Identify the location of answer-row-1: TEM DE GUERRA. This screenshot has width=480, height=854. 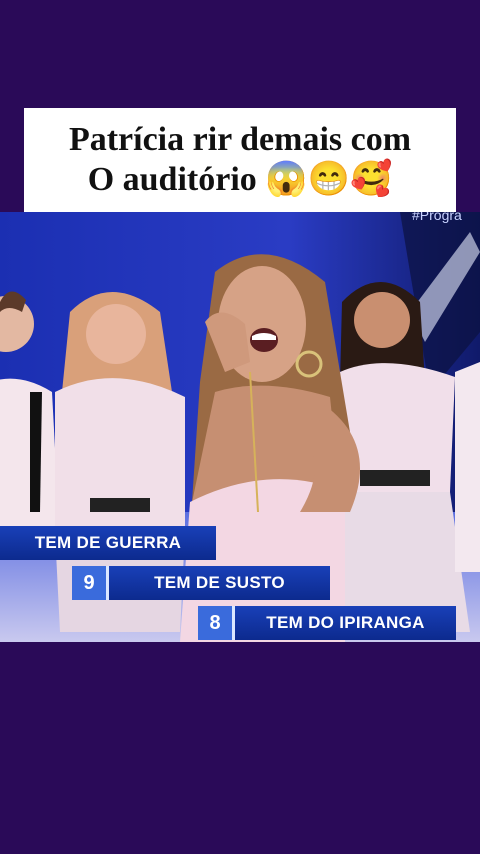
(108, 543).